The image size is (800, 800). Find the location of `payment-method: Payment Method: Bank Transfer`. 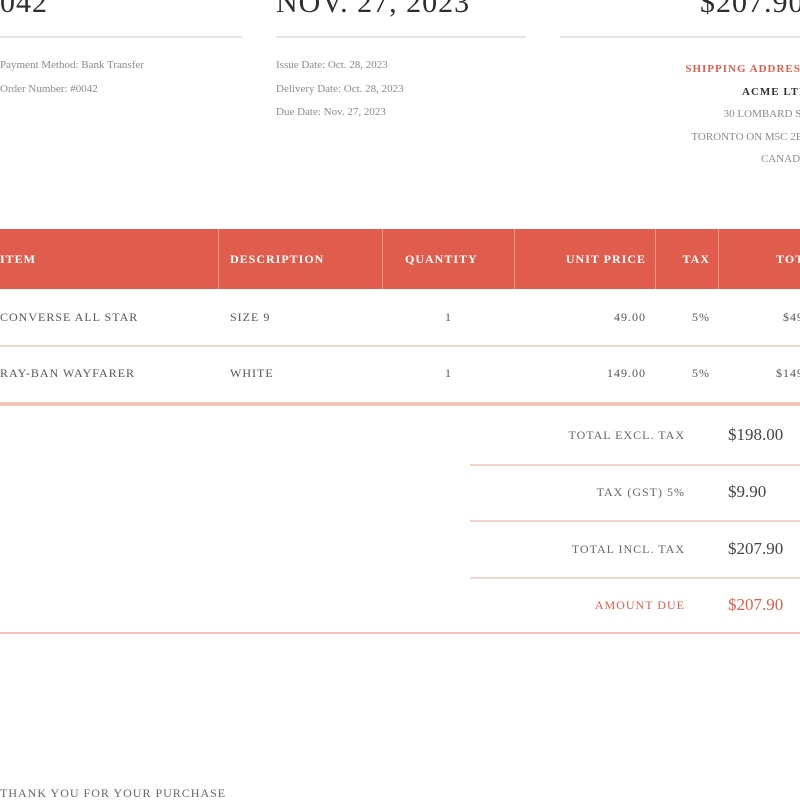

payment-method: Payment Method: Bank Transfer is located at coordinates (72, 65).